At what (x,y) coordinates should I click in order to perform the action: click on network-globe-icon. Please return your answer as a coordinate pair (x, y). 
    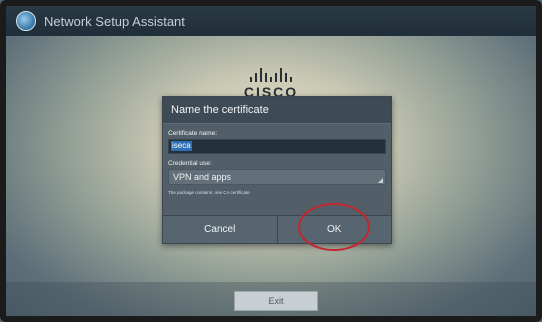
    Looking at the image, I should click on (26, 21).